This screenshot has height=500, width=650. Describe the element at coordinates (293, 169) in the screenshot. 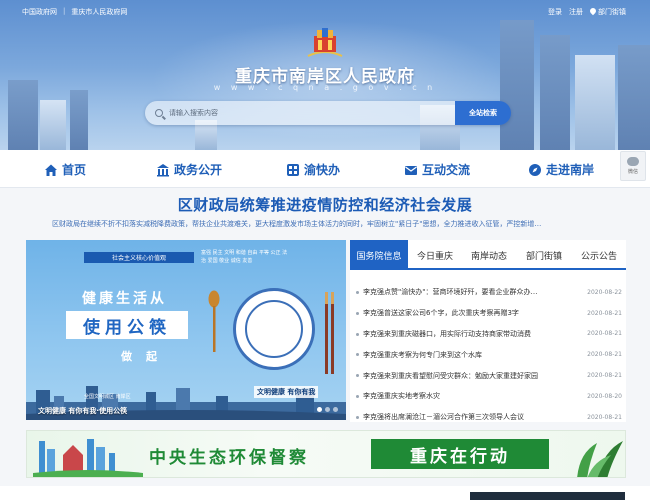

I see `service-grid-icon` at that location.